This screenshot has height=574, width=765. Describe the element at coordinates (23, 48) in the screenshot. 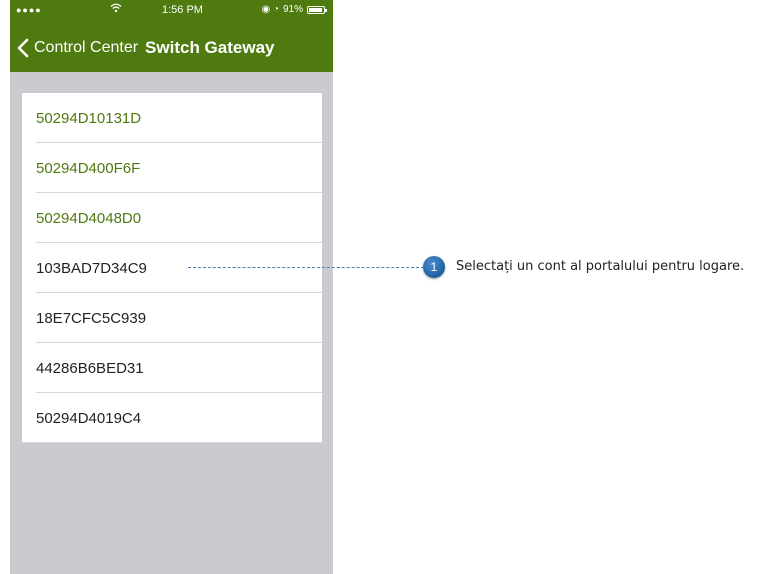

I see `chevron-left-icon` at that location.